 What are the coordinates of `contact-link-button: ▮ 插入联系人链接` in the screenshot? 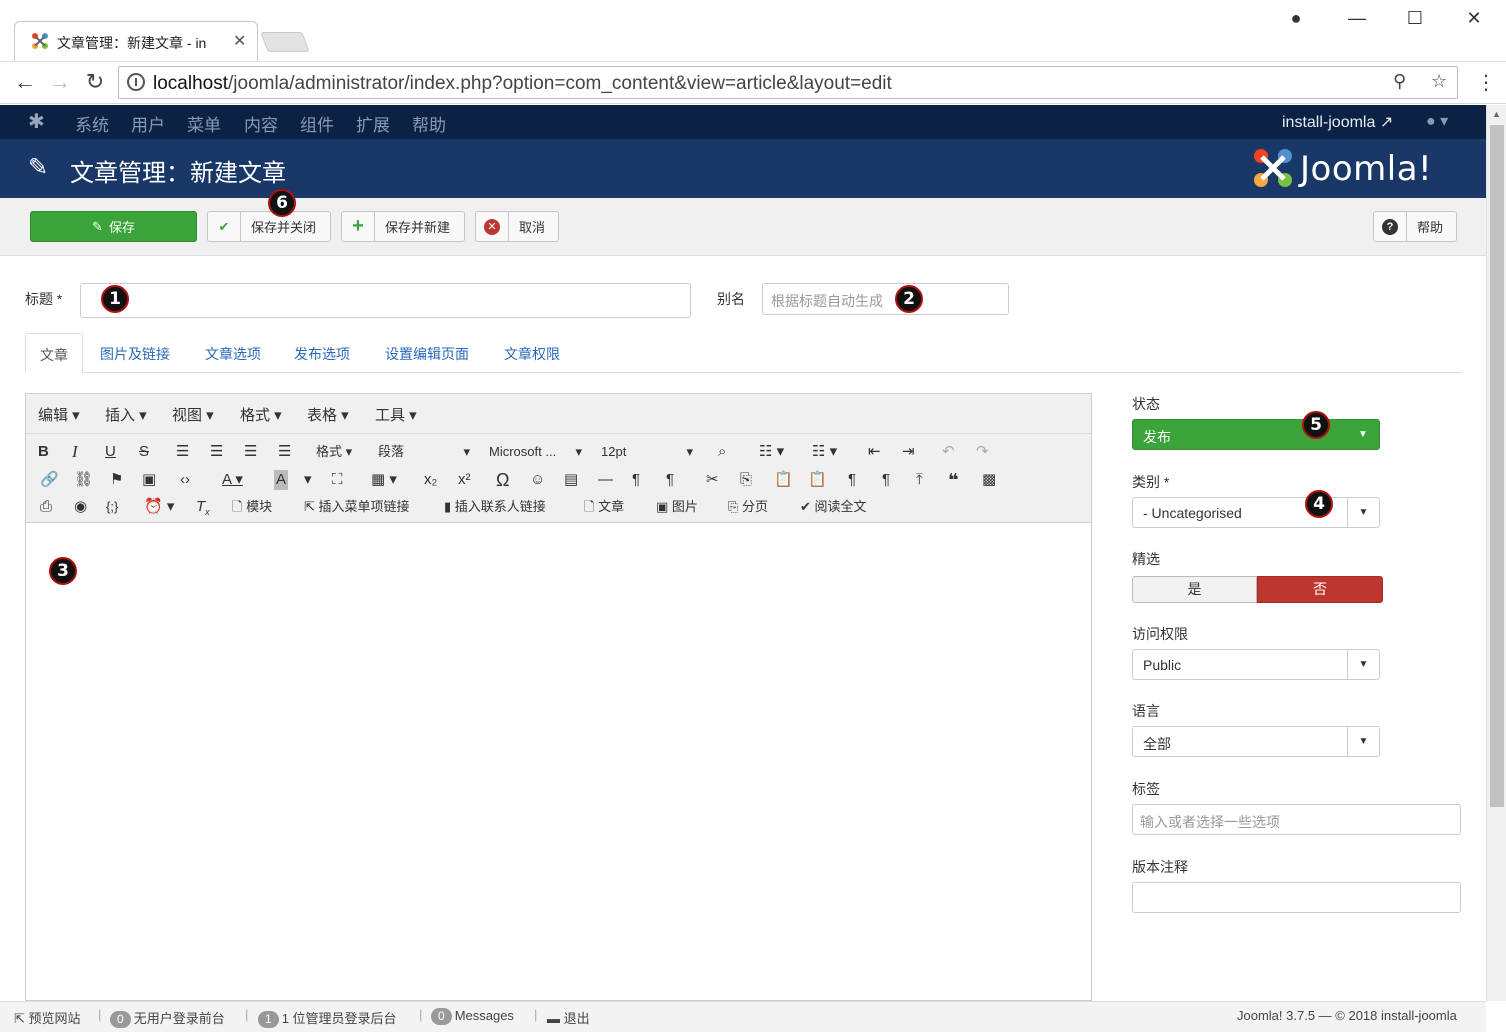 It's located at (495, 507).